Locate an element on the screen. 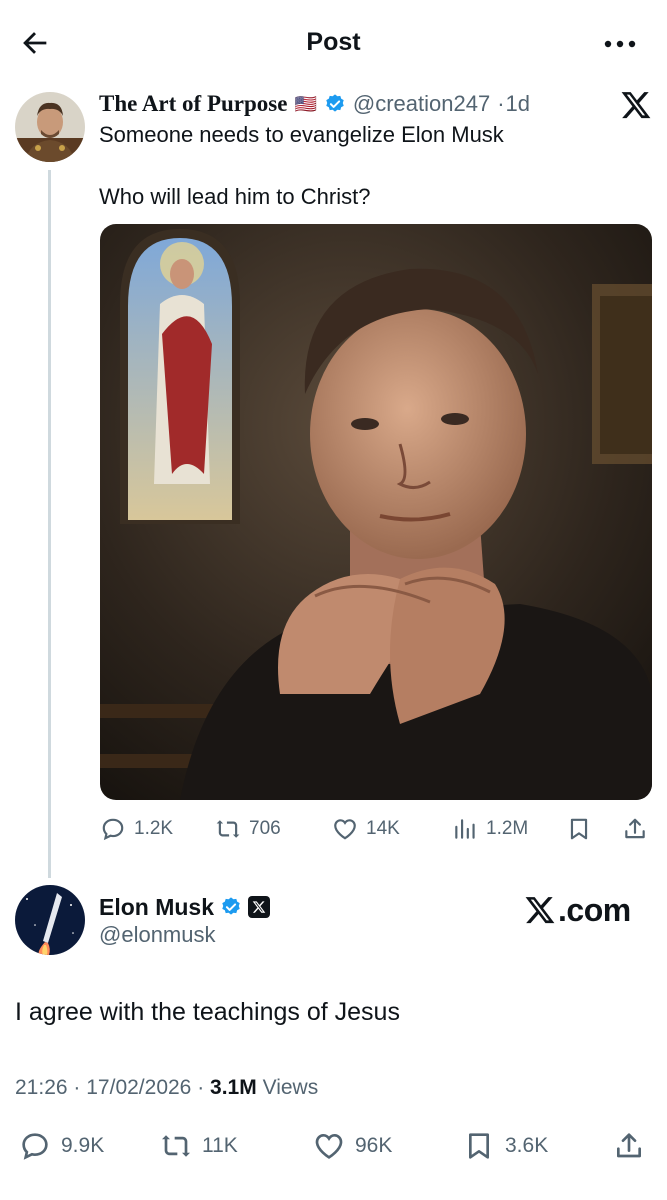  views-button: 1.2M is located at coordinates (490, 829).